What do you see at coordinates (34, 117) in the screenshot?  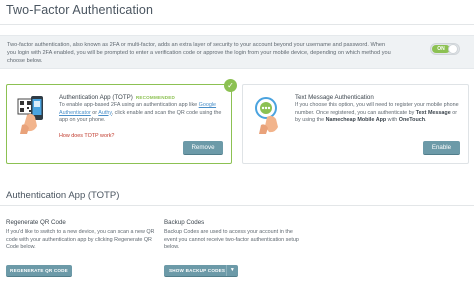 I see `qr-phone-icon` at bounding box center [34, 117].